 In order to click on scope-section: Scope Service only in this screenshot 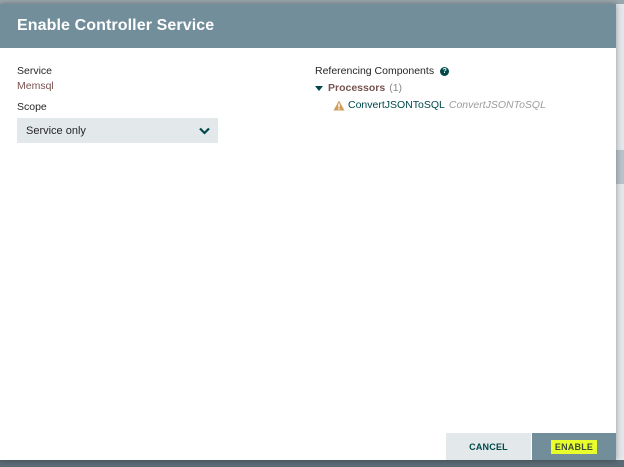, I will do `click(117, 122)`.